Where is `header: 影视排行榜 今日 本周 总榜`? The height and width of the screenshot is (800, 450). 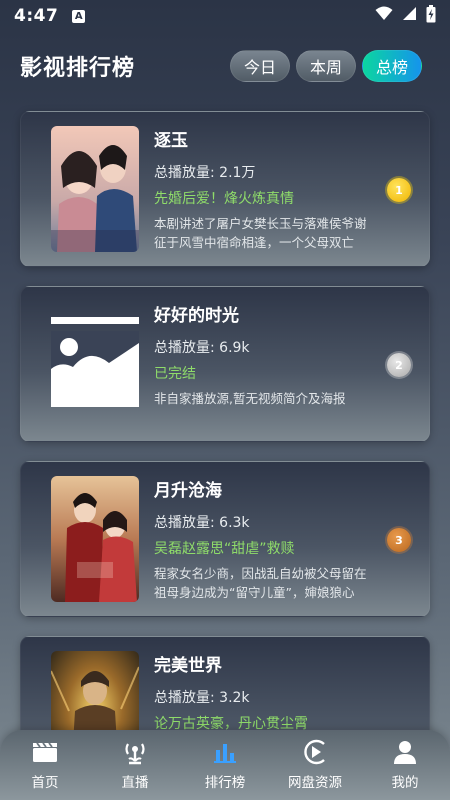
header: 影视排行榜 今日 本周 总榜 is located at coordinates (221, 66).